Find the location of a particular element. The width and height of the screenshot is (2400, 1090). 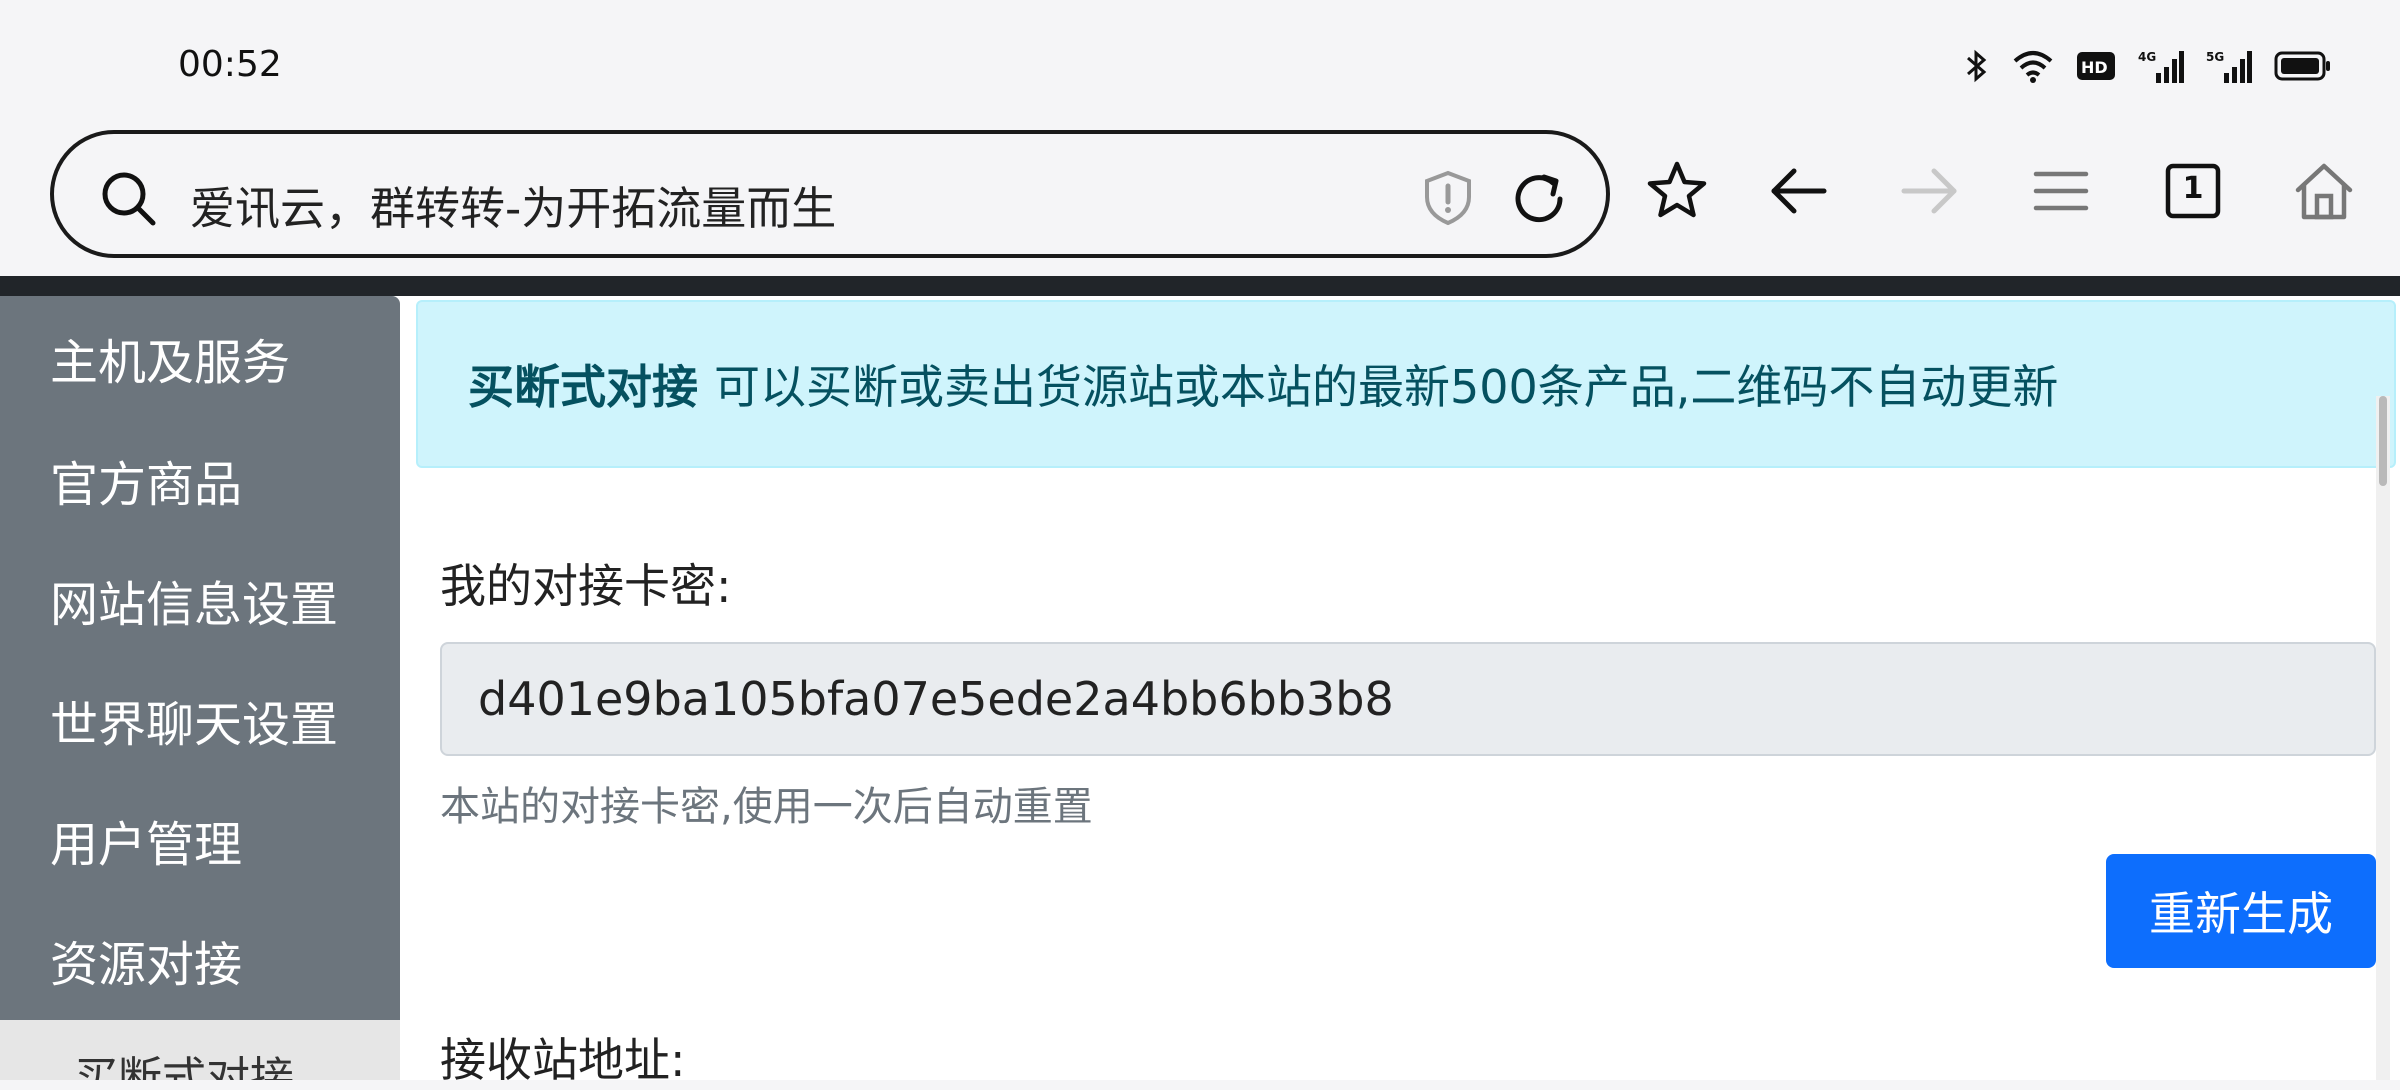

sidebar-item-label: 官方商品 is located at coordinates (146, 485).